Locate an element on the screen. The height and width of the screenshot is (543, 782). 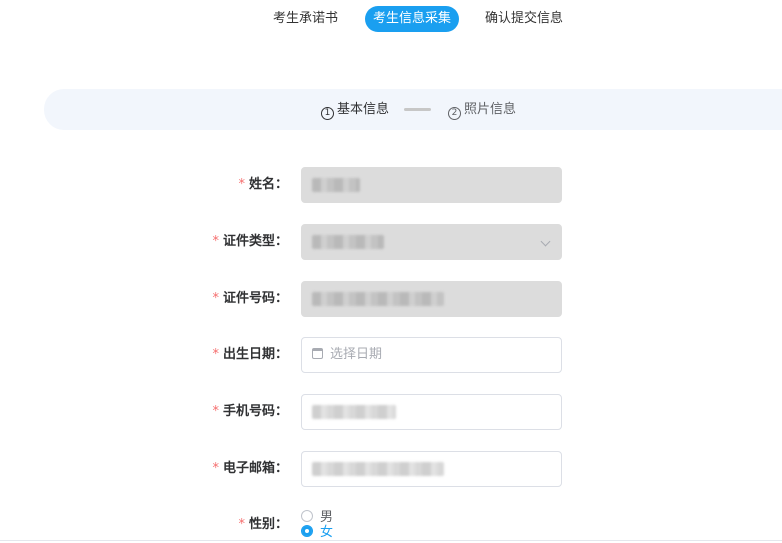
radio-circle is located at coordinates (307, 516).